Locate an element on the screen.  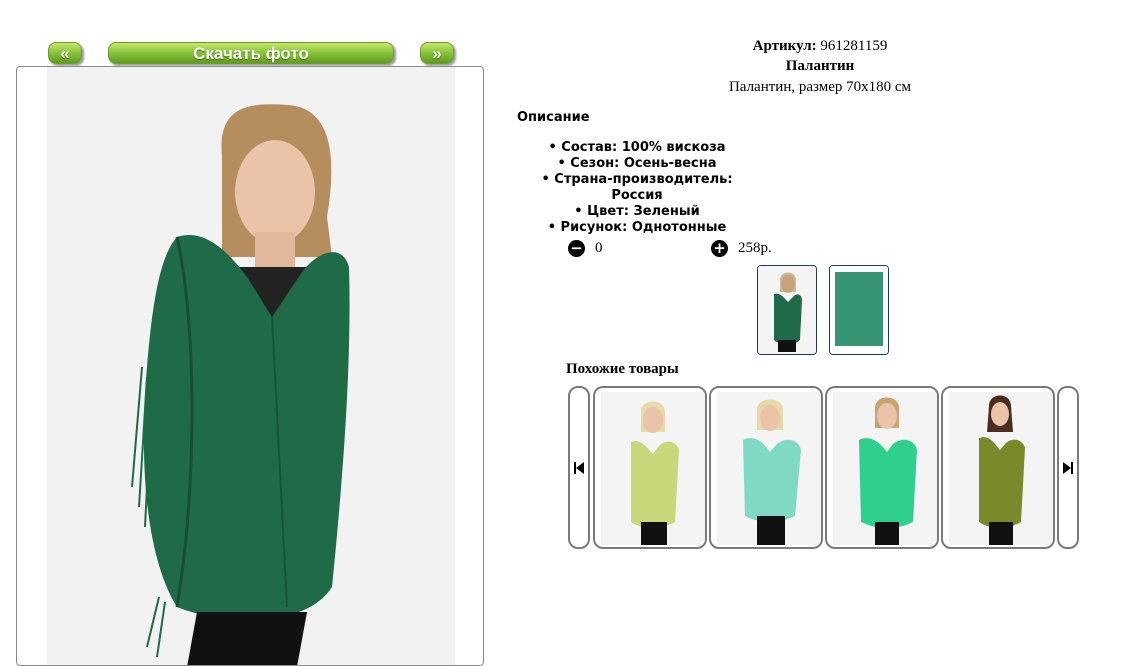
price-value: 258р. is located at coordinates (755, 248).